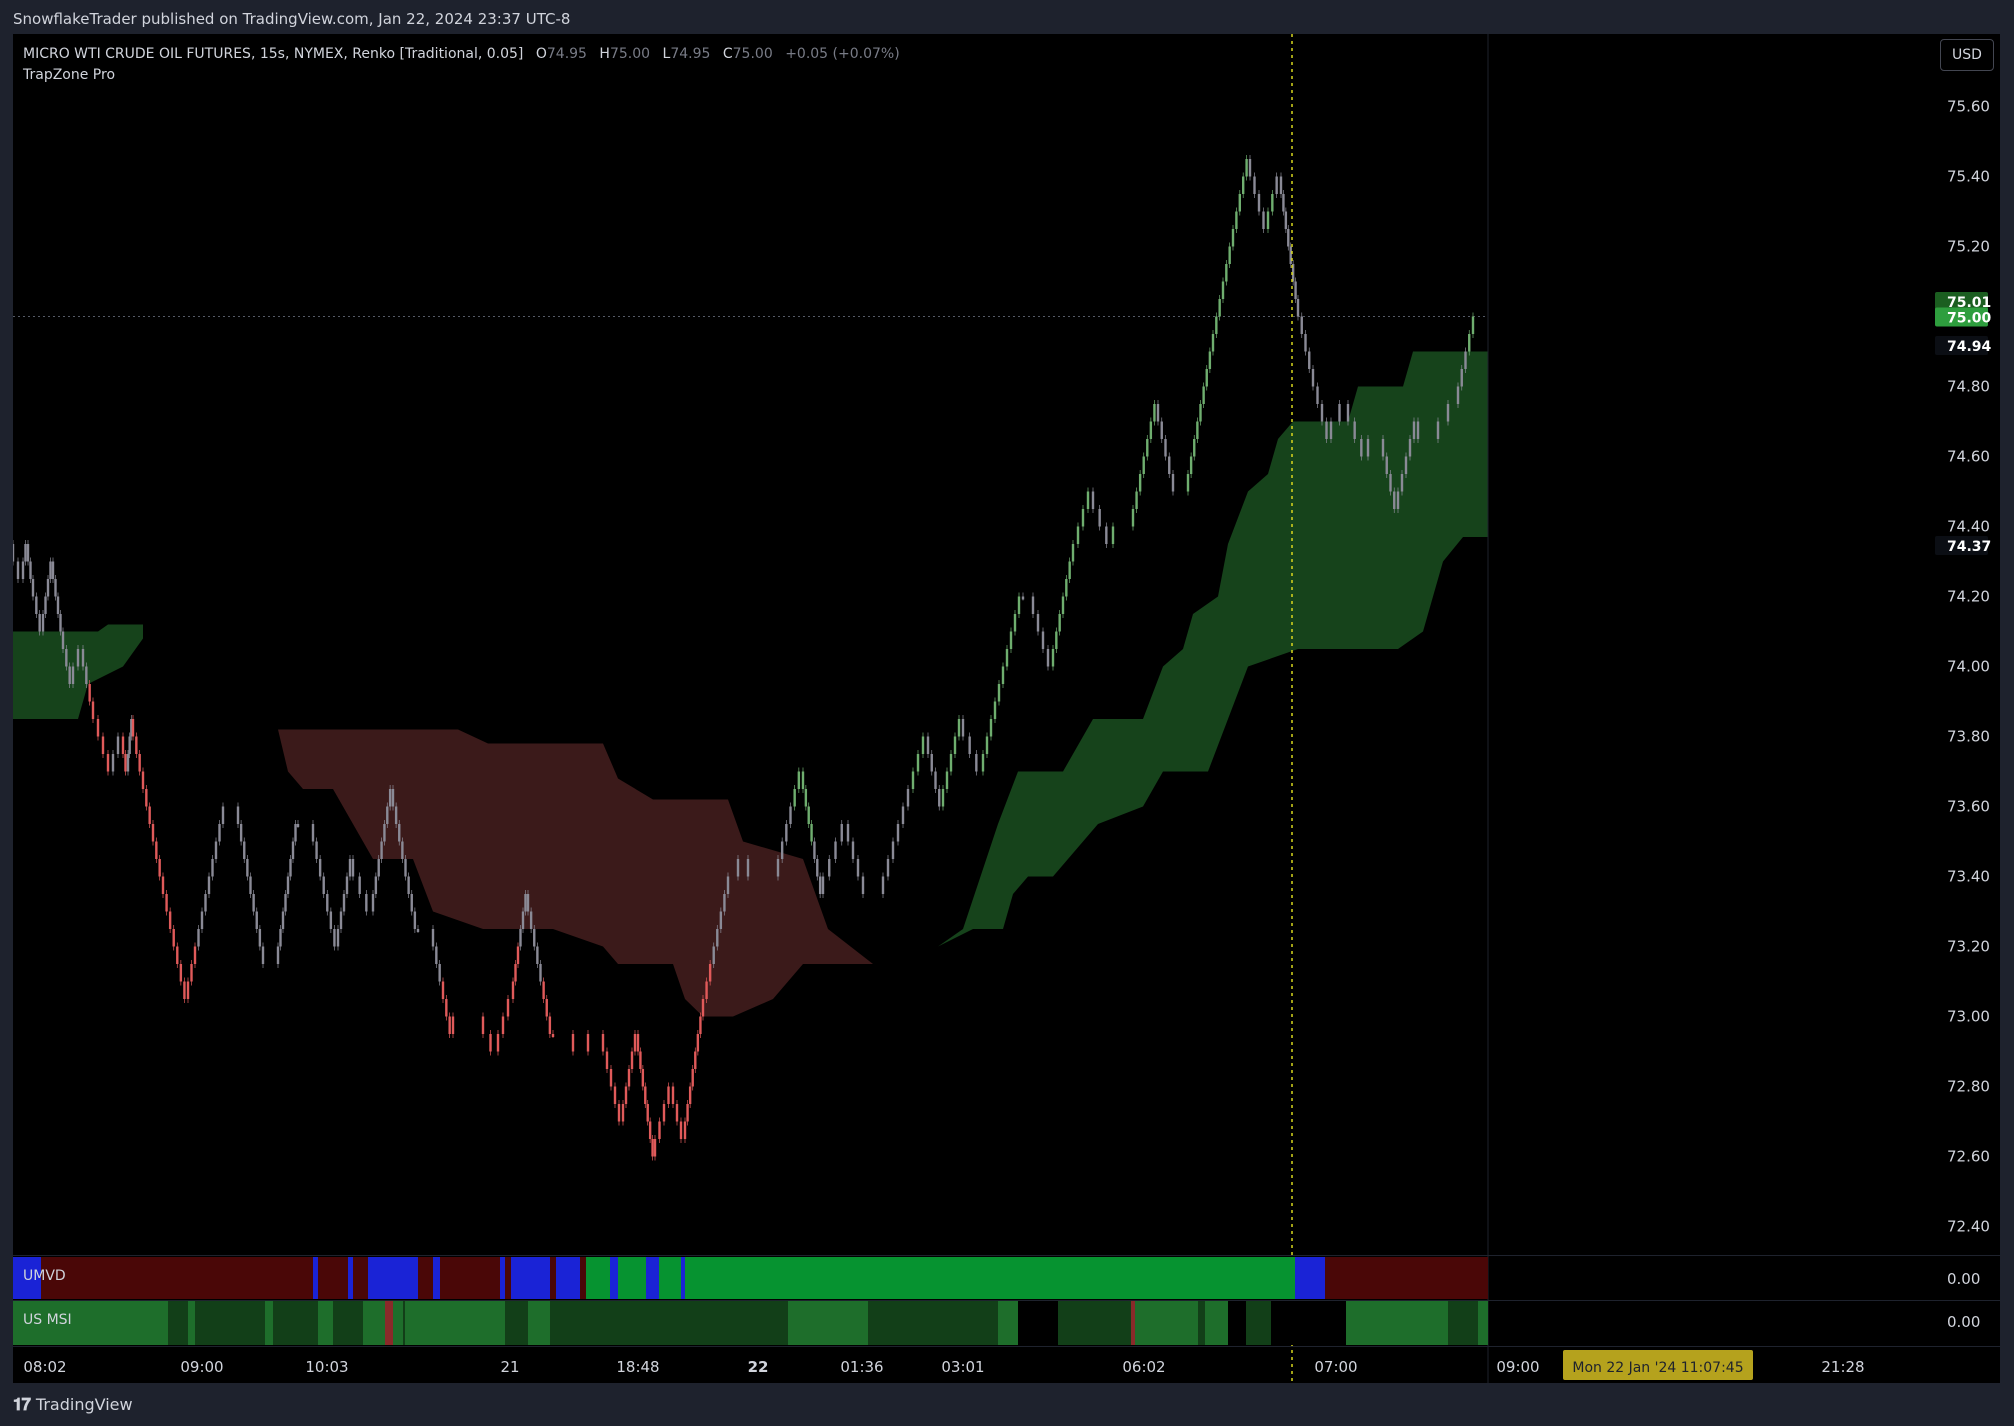  I want to click on time-tick-label: 01:36, so click(861, 1367).